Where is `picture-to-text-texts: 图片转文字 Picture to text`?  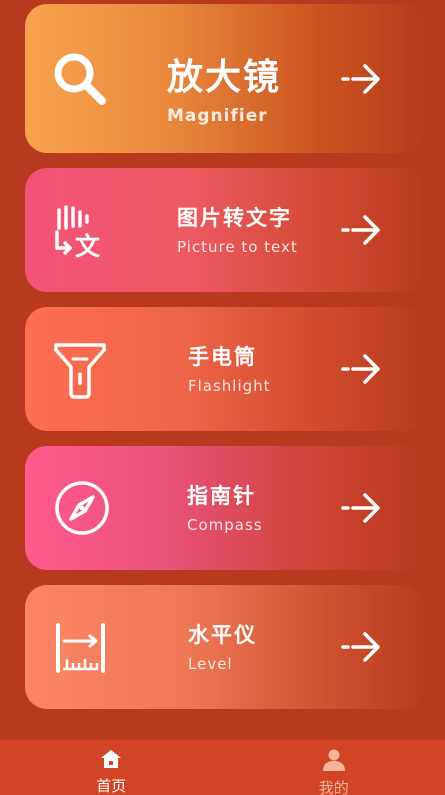
picture-to-text-texts: 图片转文字 Picture to text is located at coordinates (237, 230).